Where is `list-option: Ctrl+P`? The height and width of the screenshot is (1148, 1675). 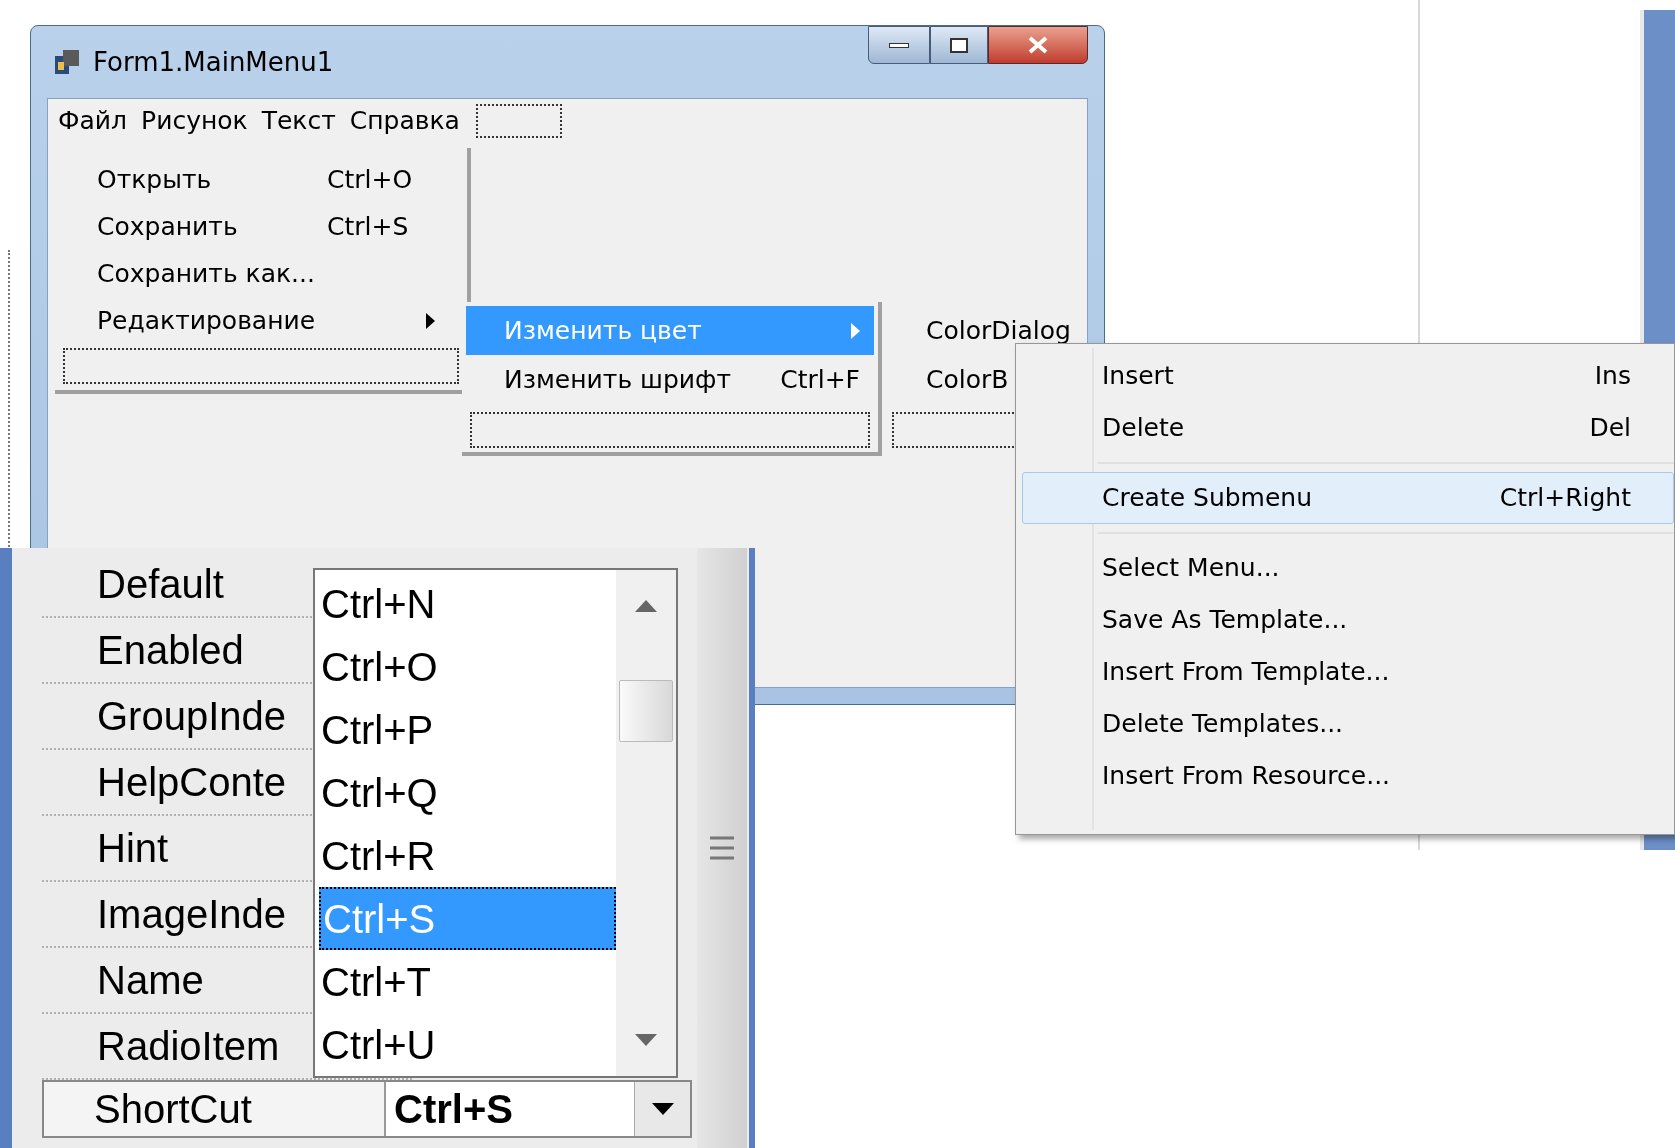 list-option: Ctrl+P is located at coordinates (467, 729).